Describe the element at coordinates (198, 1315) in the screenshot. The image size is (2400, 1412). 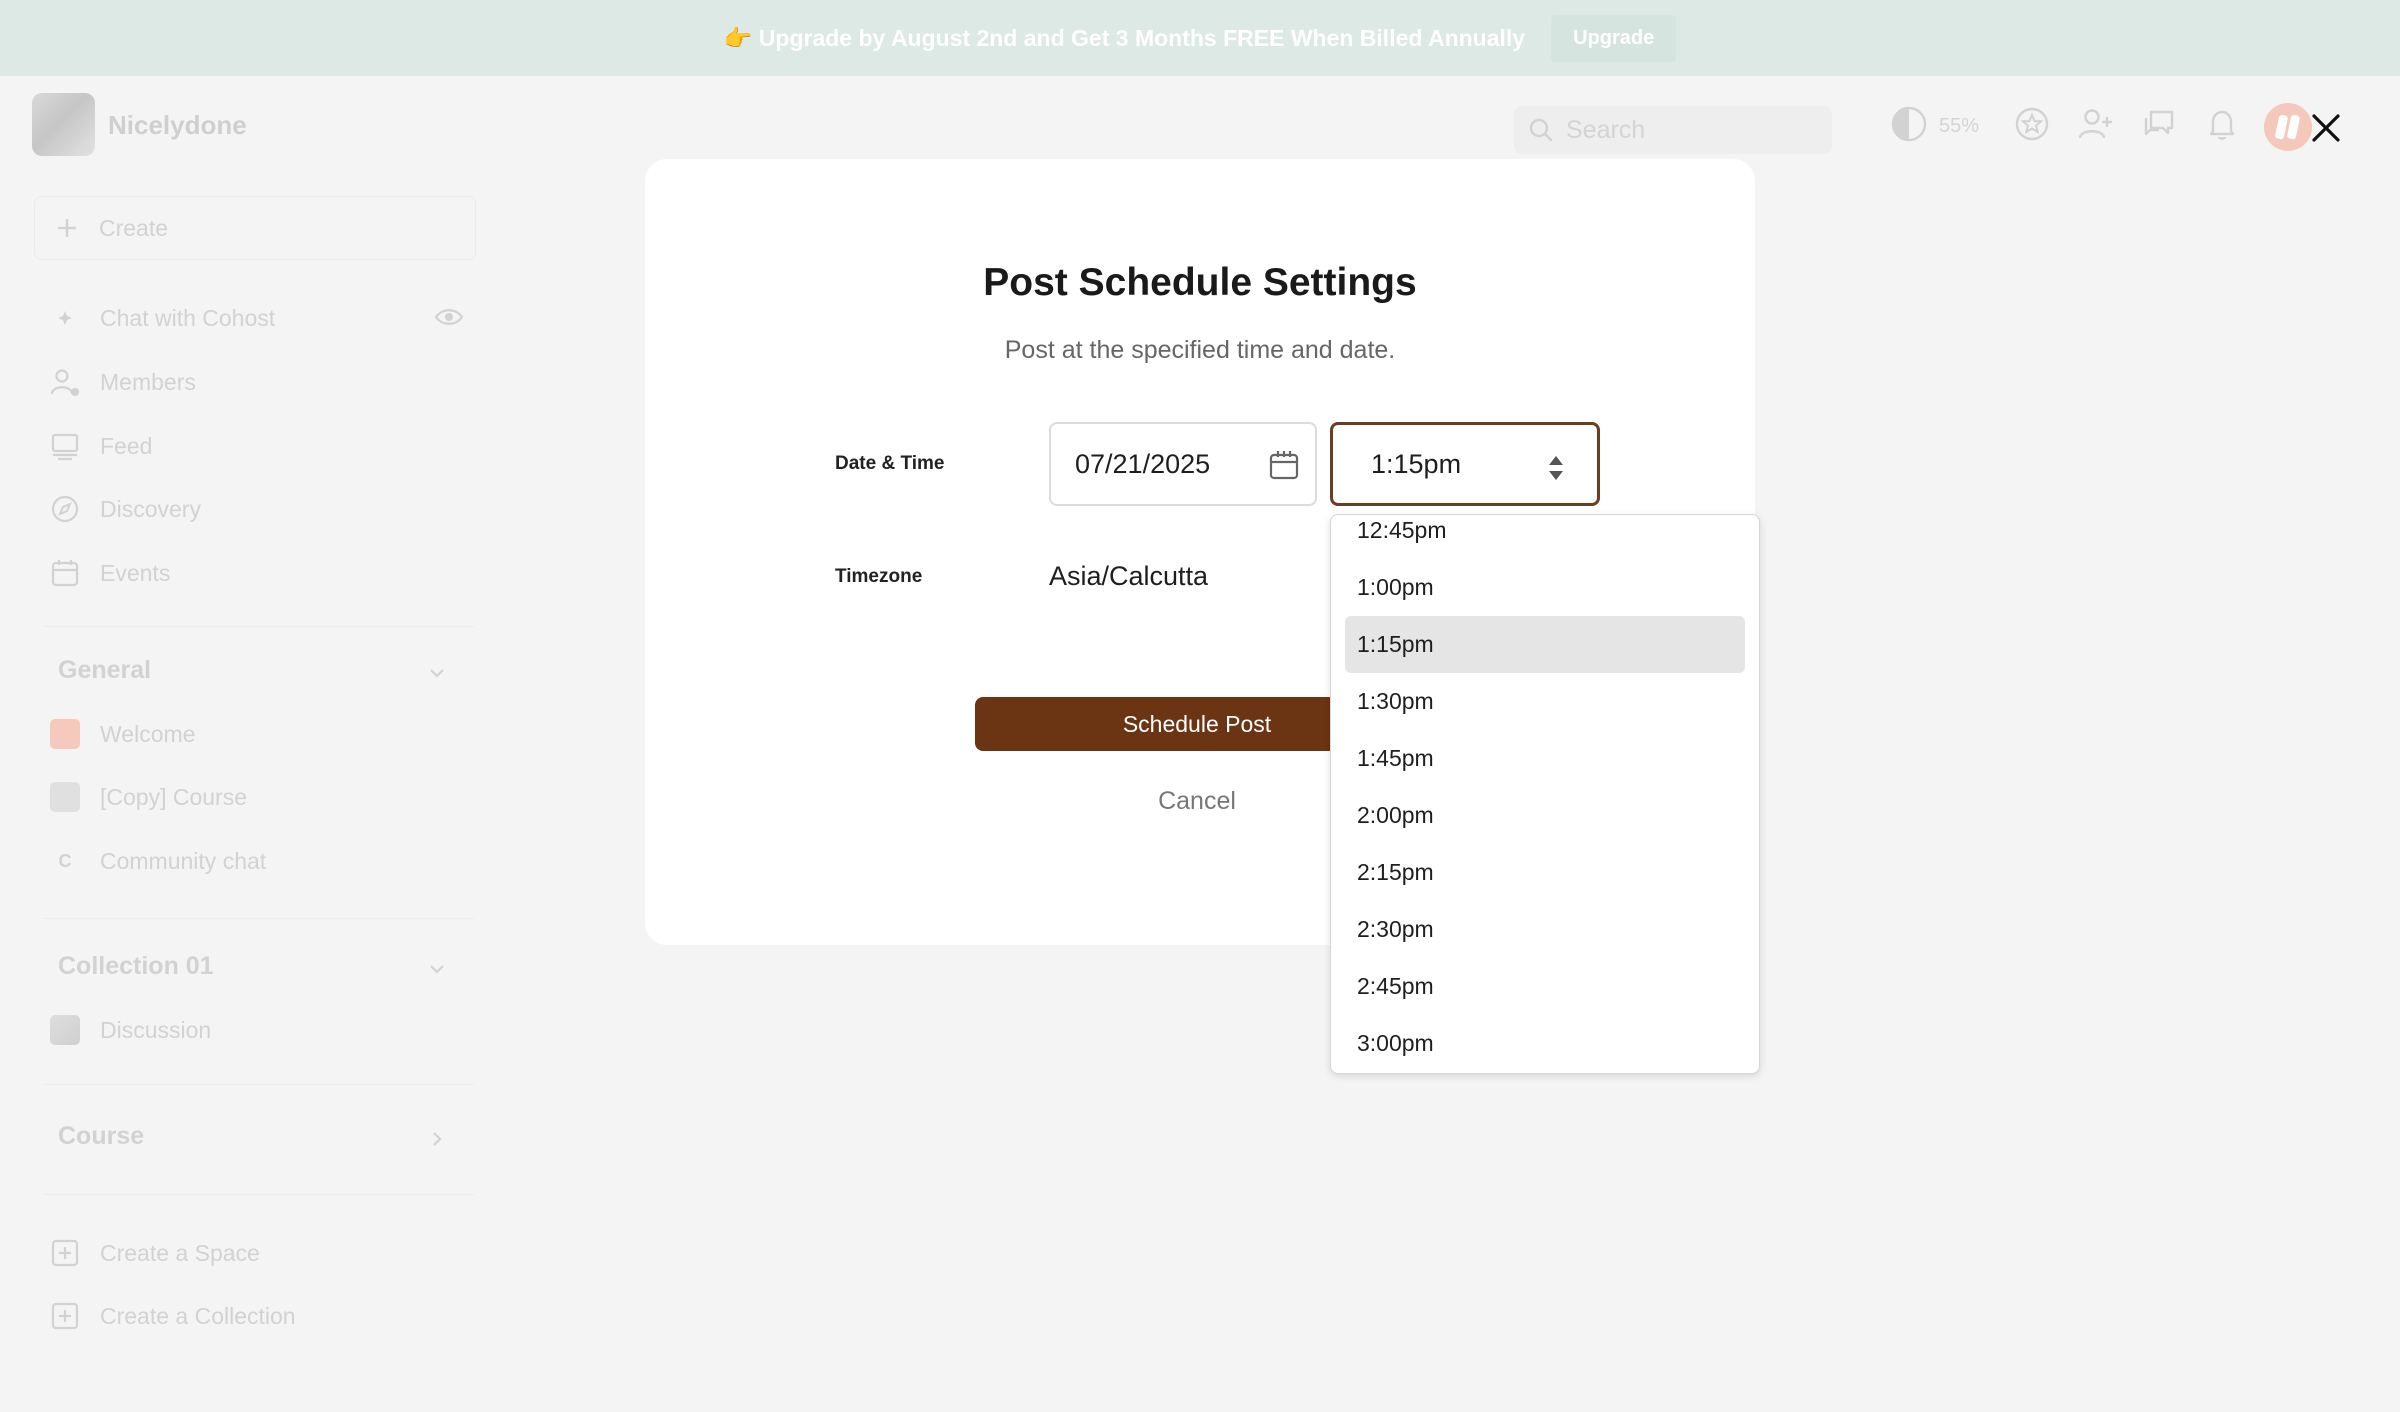
I see `sidebar-item-label: Create a Collection` at that location.